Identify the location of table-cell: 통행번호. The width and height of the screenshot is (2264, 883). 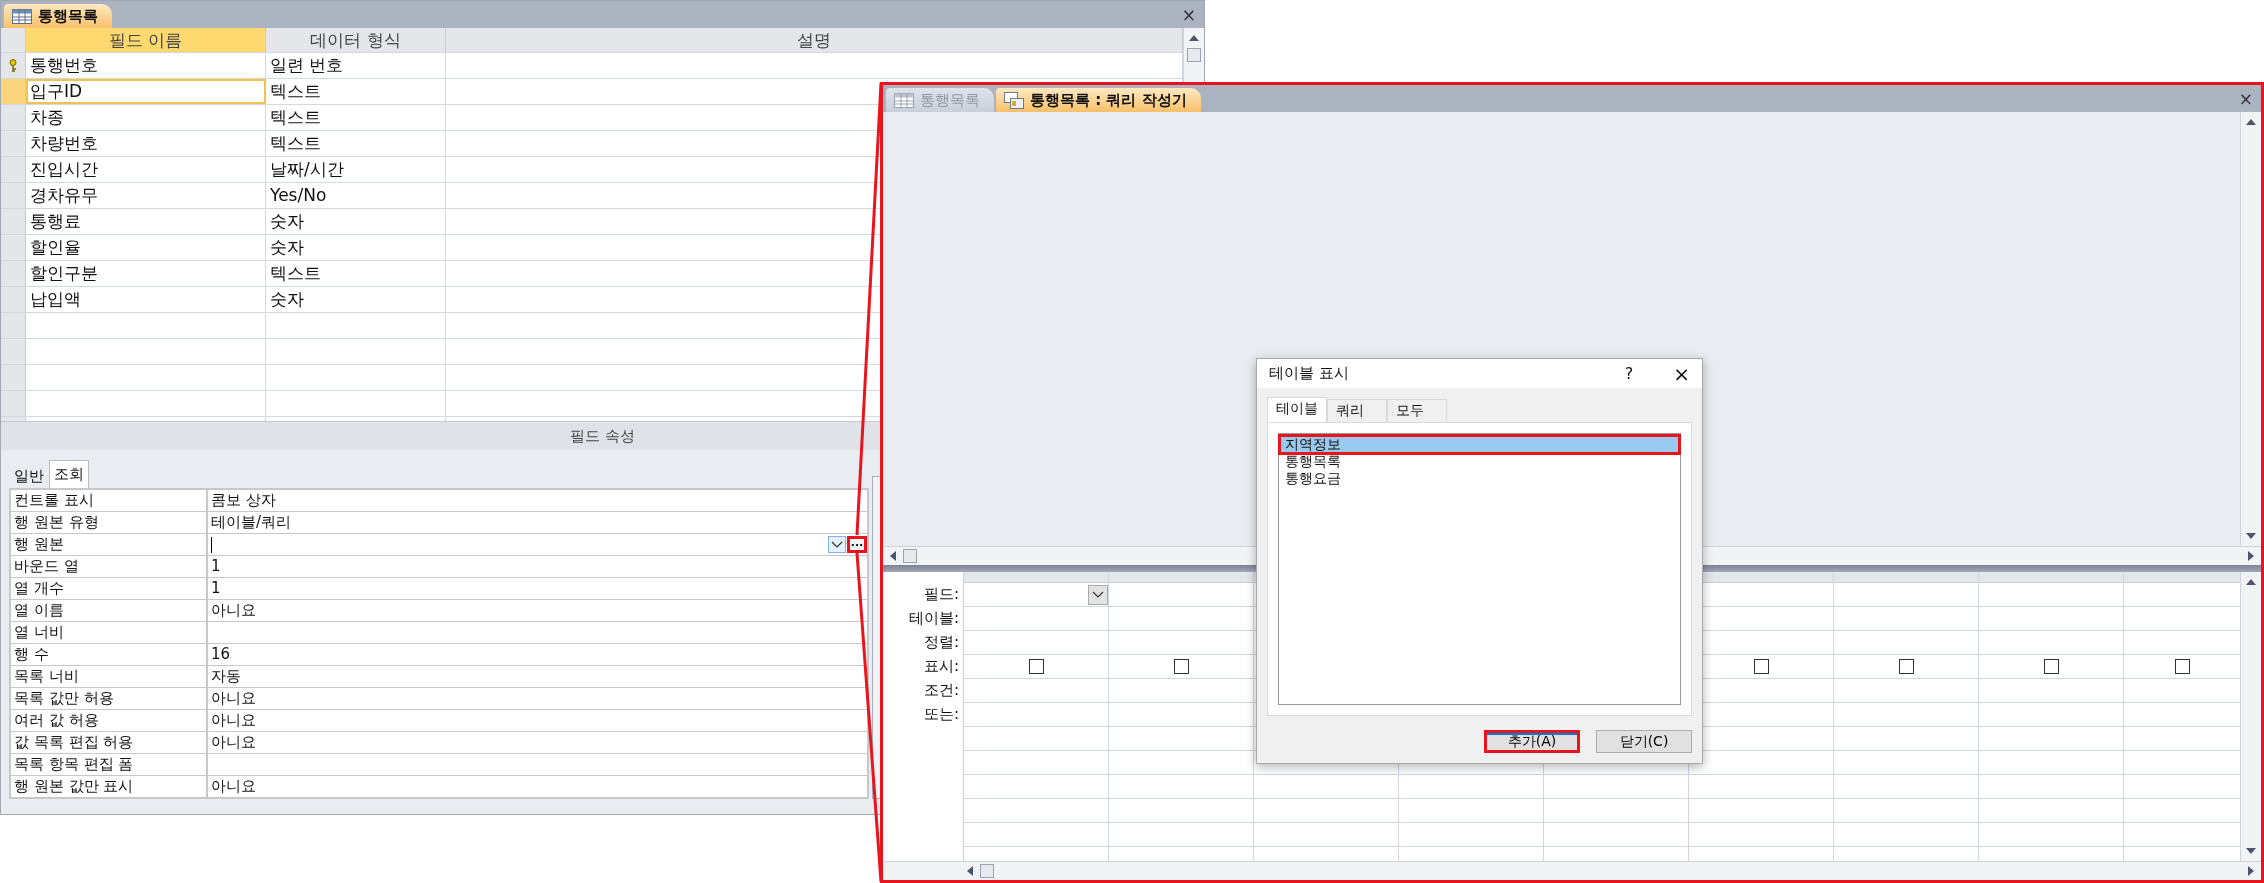
(146, 65).